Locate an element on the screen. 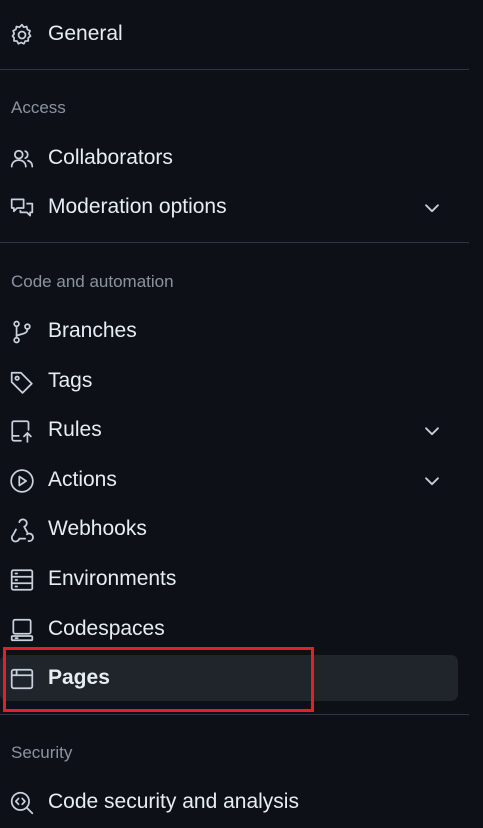 This screenshot has height=828, width=483. sidebar-item-label: Branches is located at coordinates (92, 330).